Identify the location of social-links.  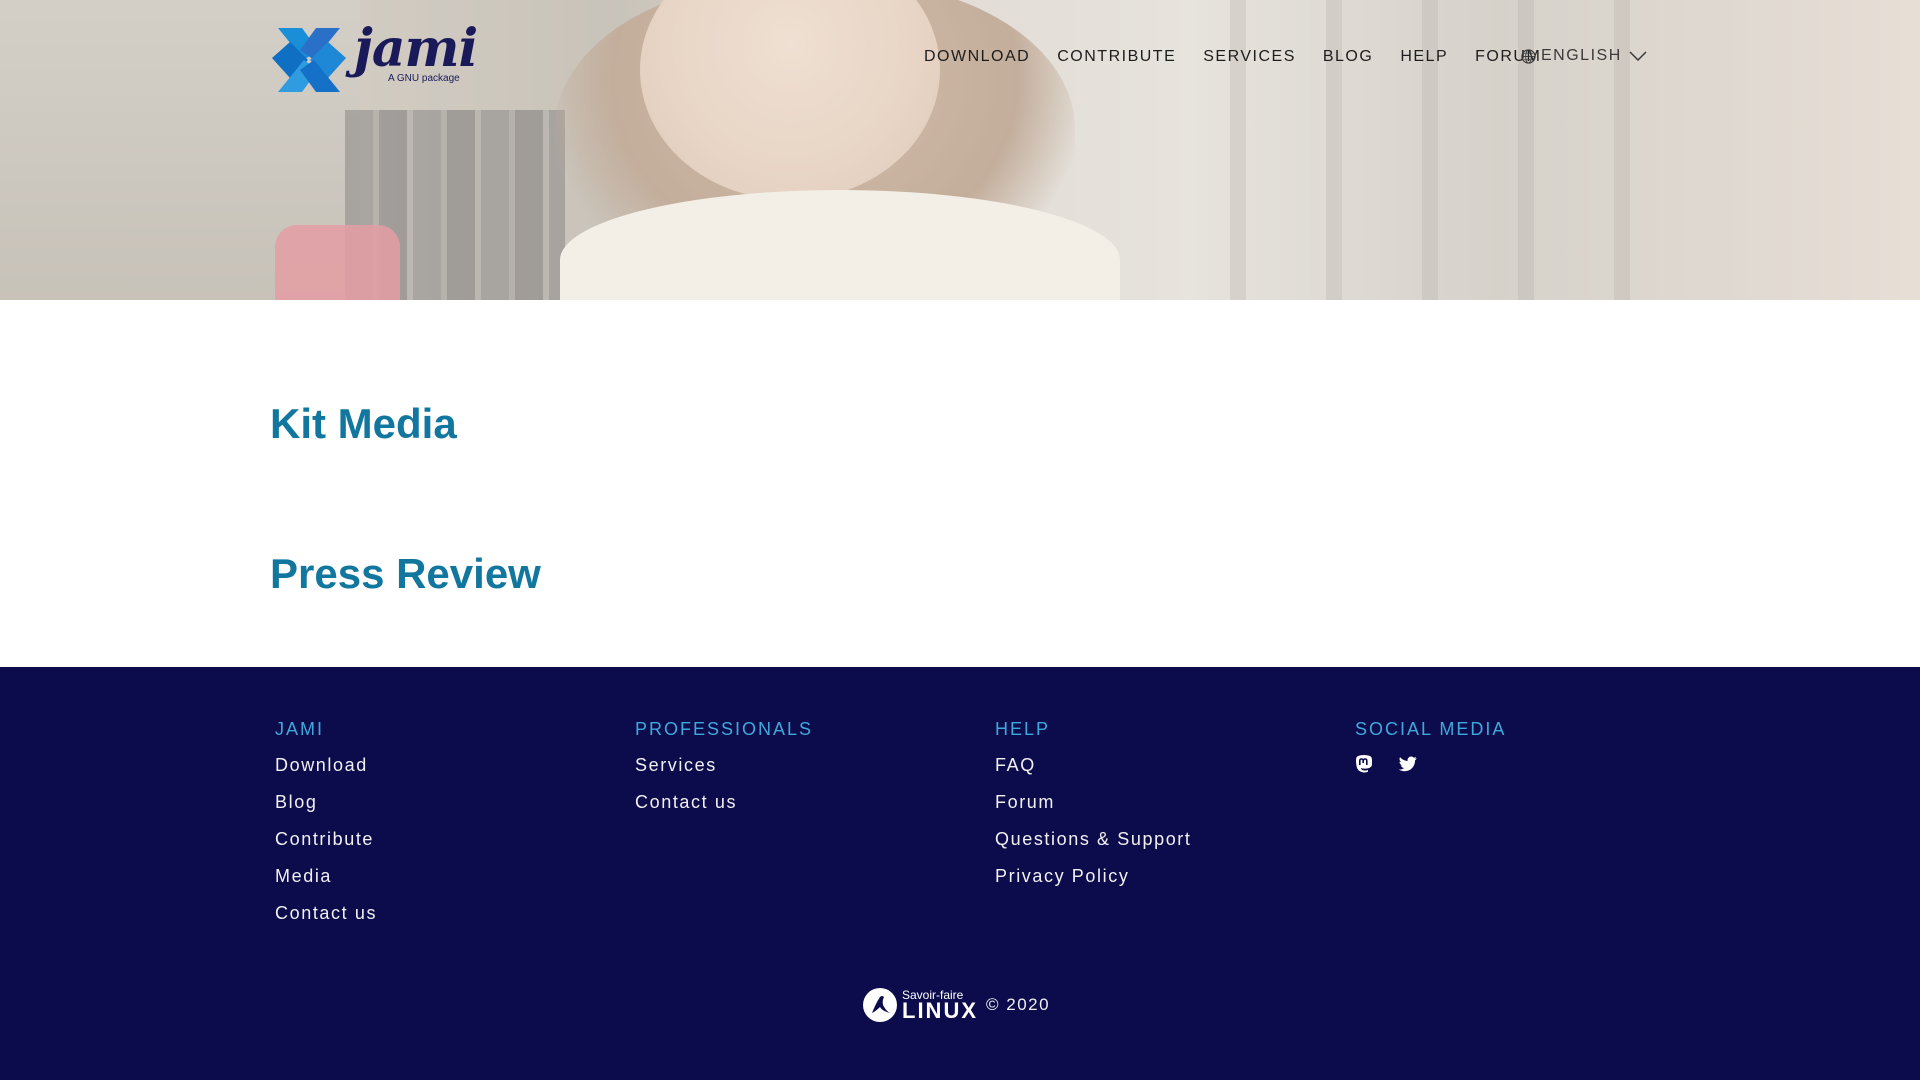
(1430, 763).